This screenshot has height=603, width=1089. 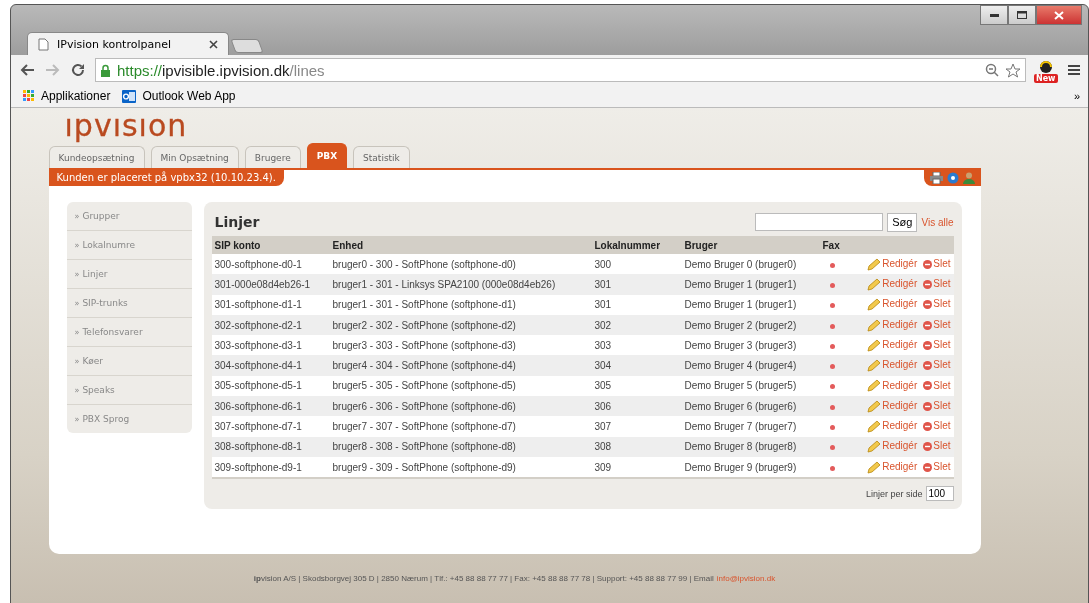 I want to click on bookmark: Outlook Web App, so click(x=179, y=96).